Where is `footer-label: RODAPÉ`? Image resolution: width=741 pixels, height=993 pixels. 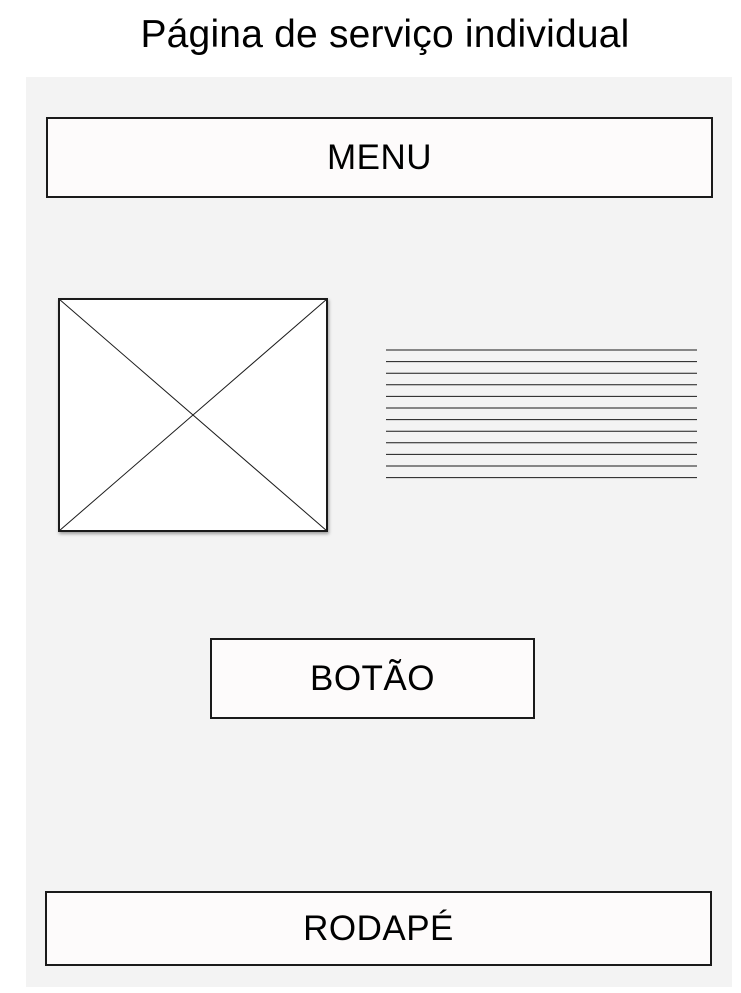
footer-label: RODAPÉ is located at coordinates (378, 928).